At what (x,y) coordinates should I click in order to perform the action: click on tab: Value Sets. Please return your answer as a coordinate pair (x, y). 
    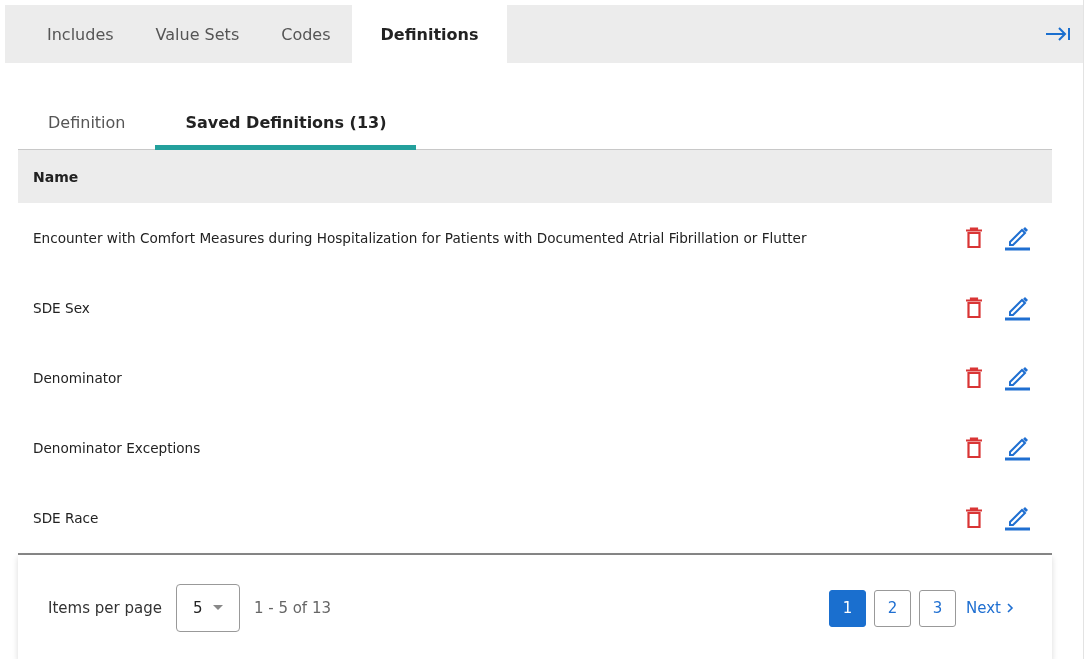
    Looking at the image, I should click on (197, 34).